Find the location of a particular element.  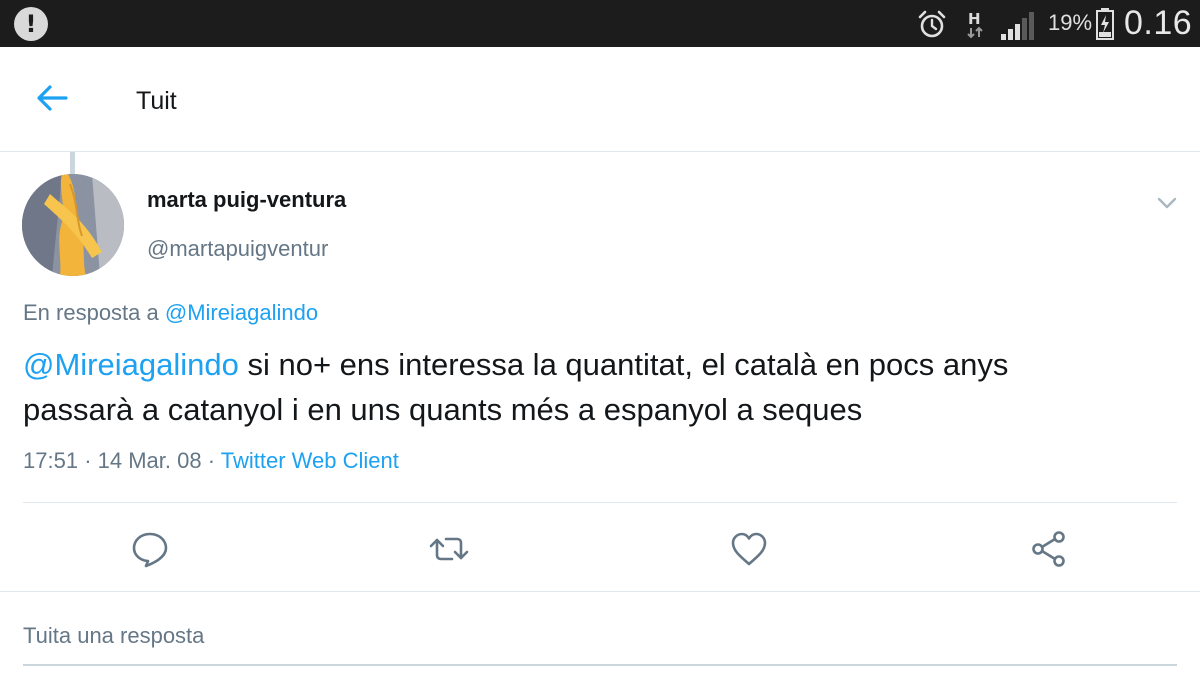

svg-text: H is located at coordinates (974, 19).